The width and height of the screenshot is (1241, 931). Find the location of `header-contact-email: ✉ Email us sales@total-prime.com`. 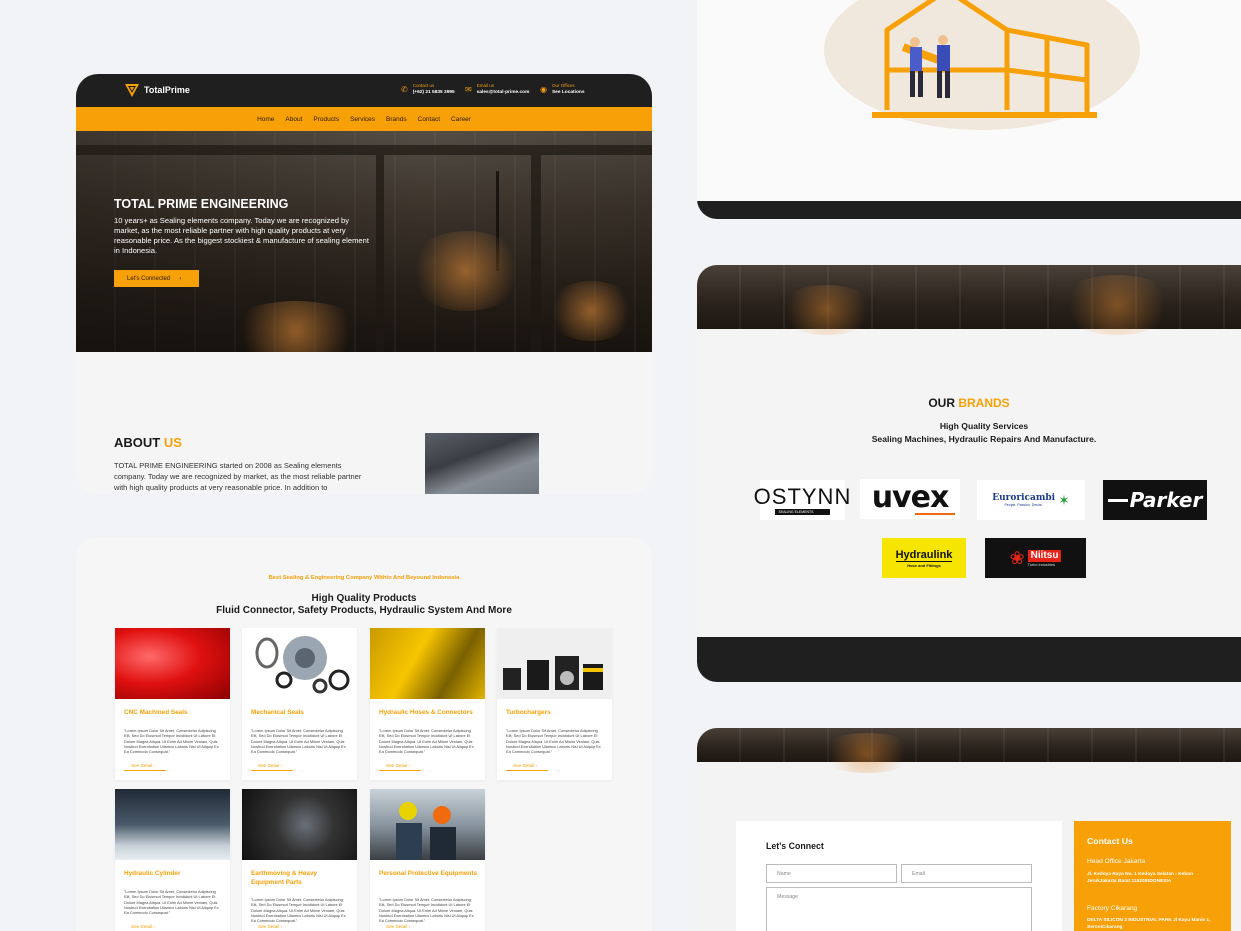

header-contact-email: ✉ Email us sales@total-prime.com is located at coordinates (497, 89).